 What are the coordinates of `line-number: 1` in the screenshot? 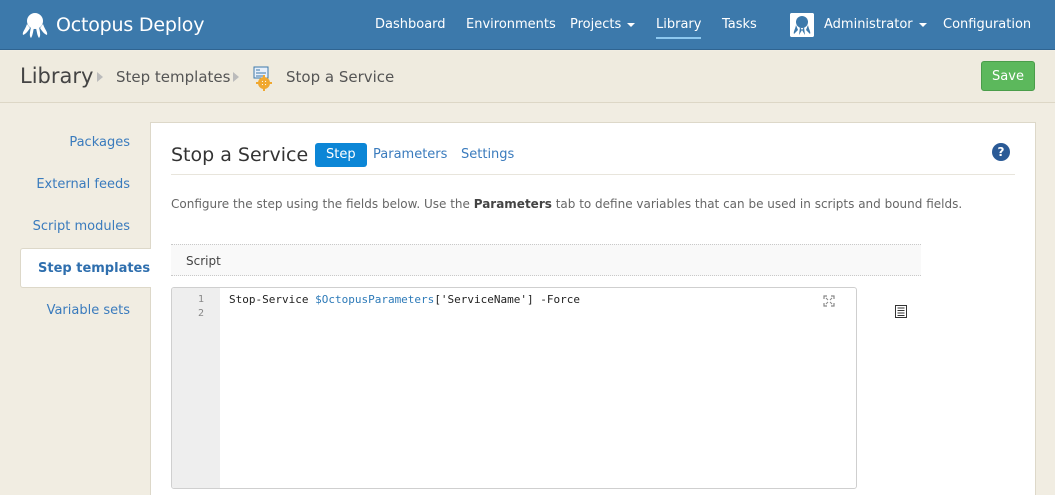 It's located at (200, 299).